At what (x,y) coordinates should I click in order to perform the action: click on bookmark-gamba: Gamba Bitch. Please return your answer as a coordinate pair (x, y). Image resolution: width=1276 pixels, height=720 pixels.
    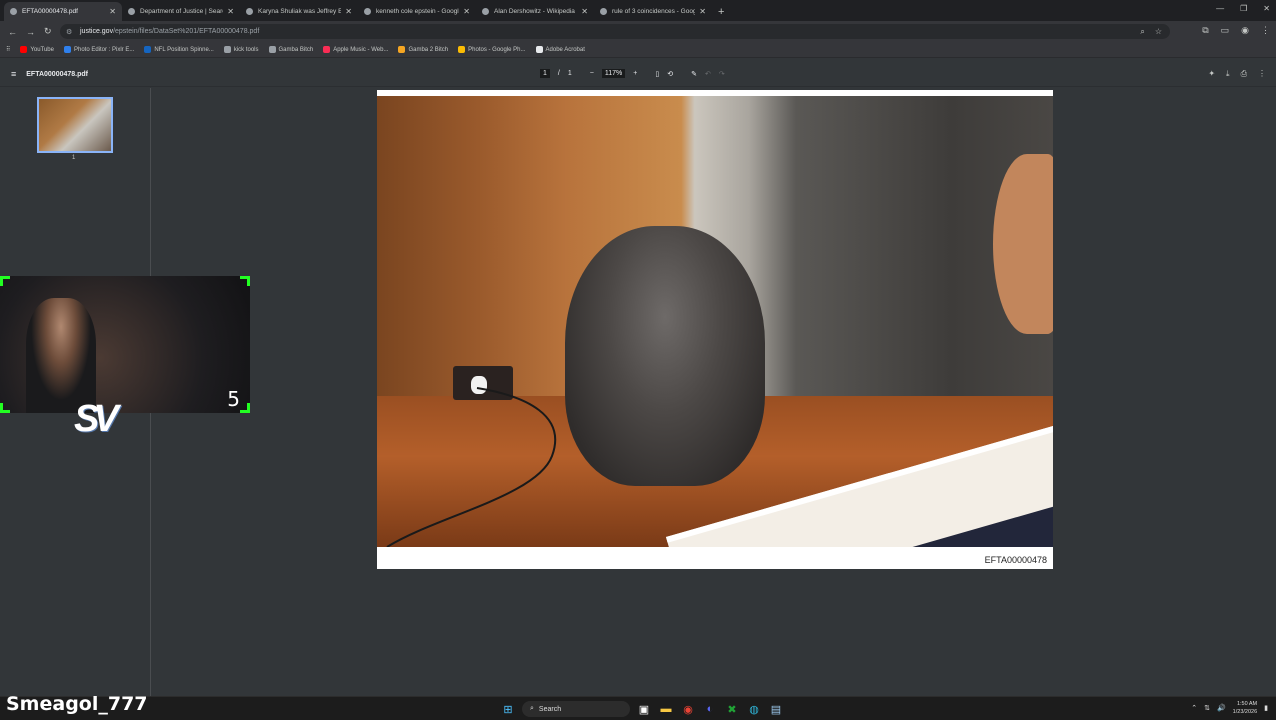
    Looking at the image, I should click on (291, 49).